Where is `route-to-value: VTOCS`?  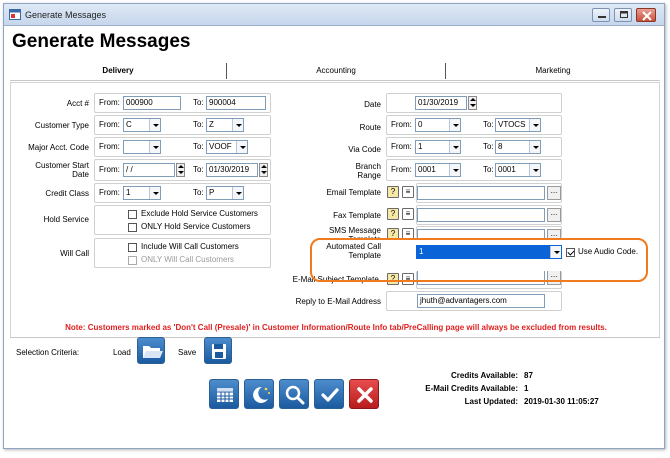 route-to-value: VTOCS is located at coordinates (512, 124).